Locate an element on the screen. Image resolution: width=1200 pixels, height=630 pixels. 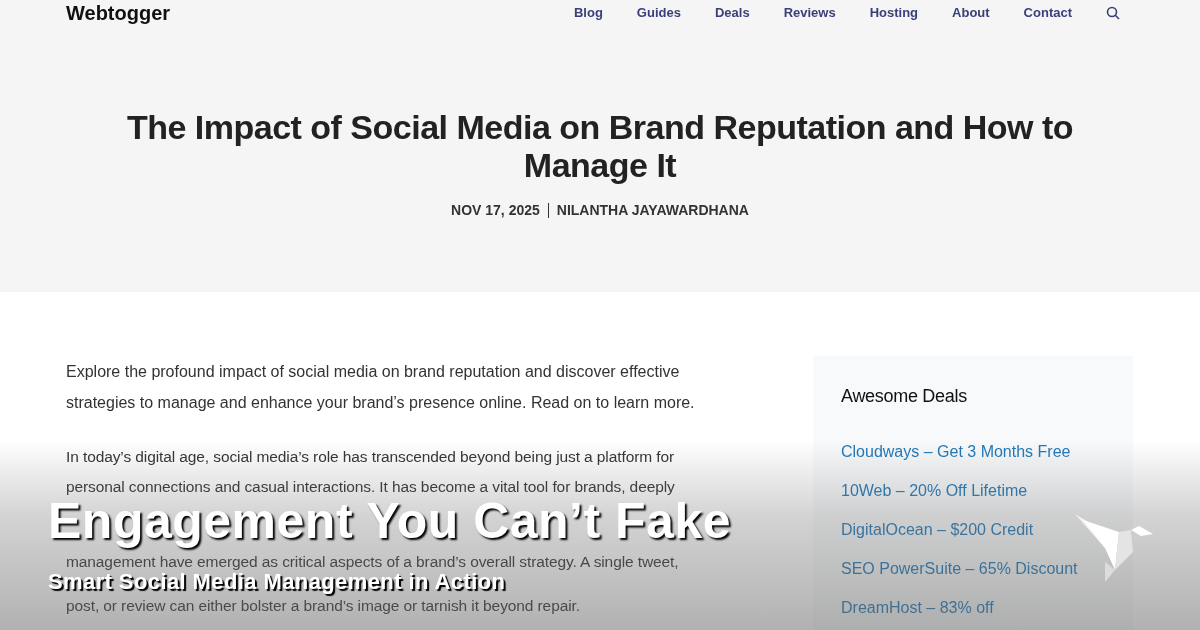
deal-link: 10Web – 20% Off Lifetime is located at coordinates (934, 491).